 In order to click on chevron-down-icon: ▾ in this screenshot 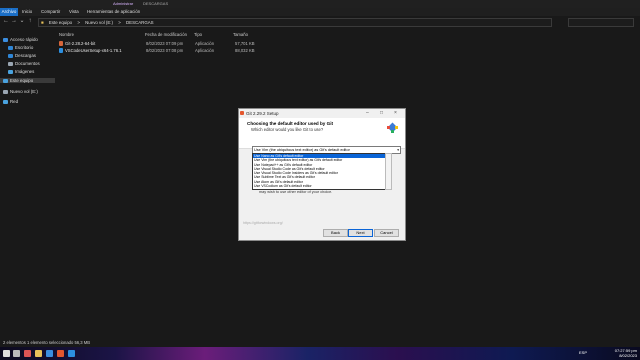, I will do `click(398, 150)`.